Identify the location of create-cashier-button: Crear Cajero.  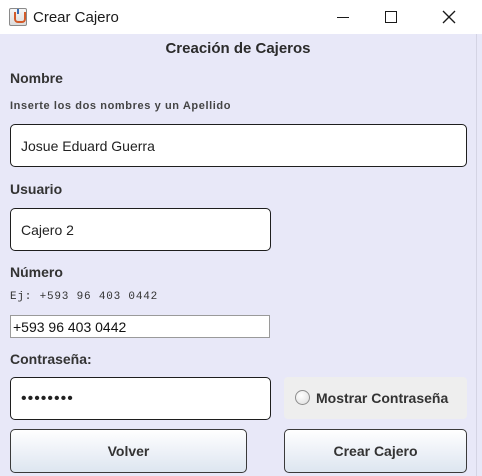
(375, 451).